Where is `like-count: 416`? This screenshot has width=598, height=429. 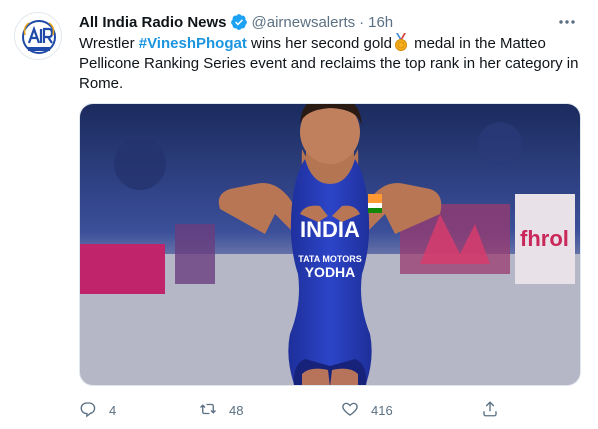
like-count: 416 is located at coordinates (382, 410).